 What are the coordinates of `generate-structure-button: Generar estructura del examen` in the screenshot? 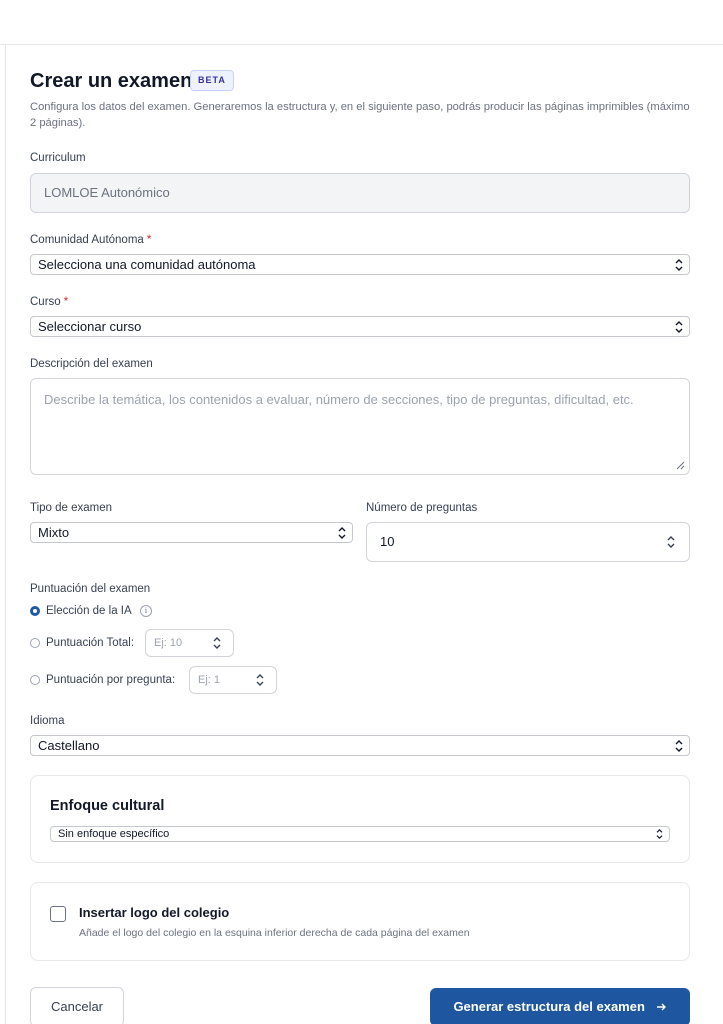 It's located at (560, 1006).